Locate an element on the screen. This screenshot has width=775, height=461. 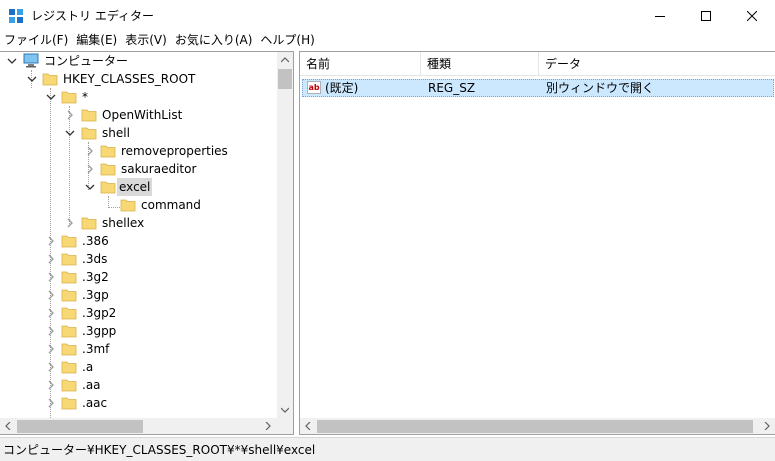
tree-horizontal-scrollbar is located at coordinates (138, 426).